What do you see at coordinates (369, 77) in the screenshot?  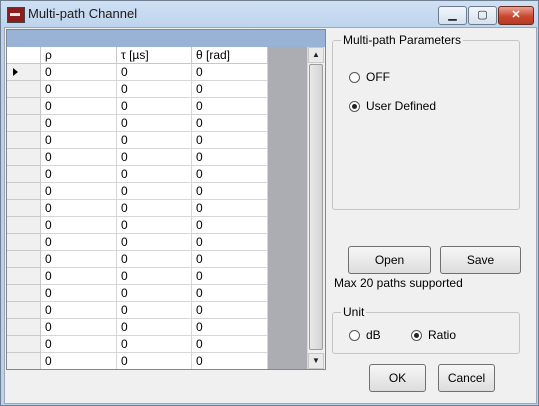 I see `radio-off: OFF` at bounding box center [369, 77].